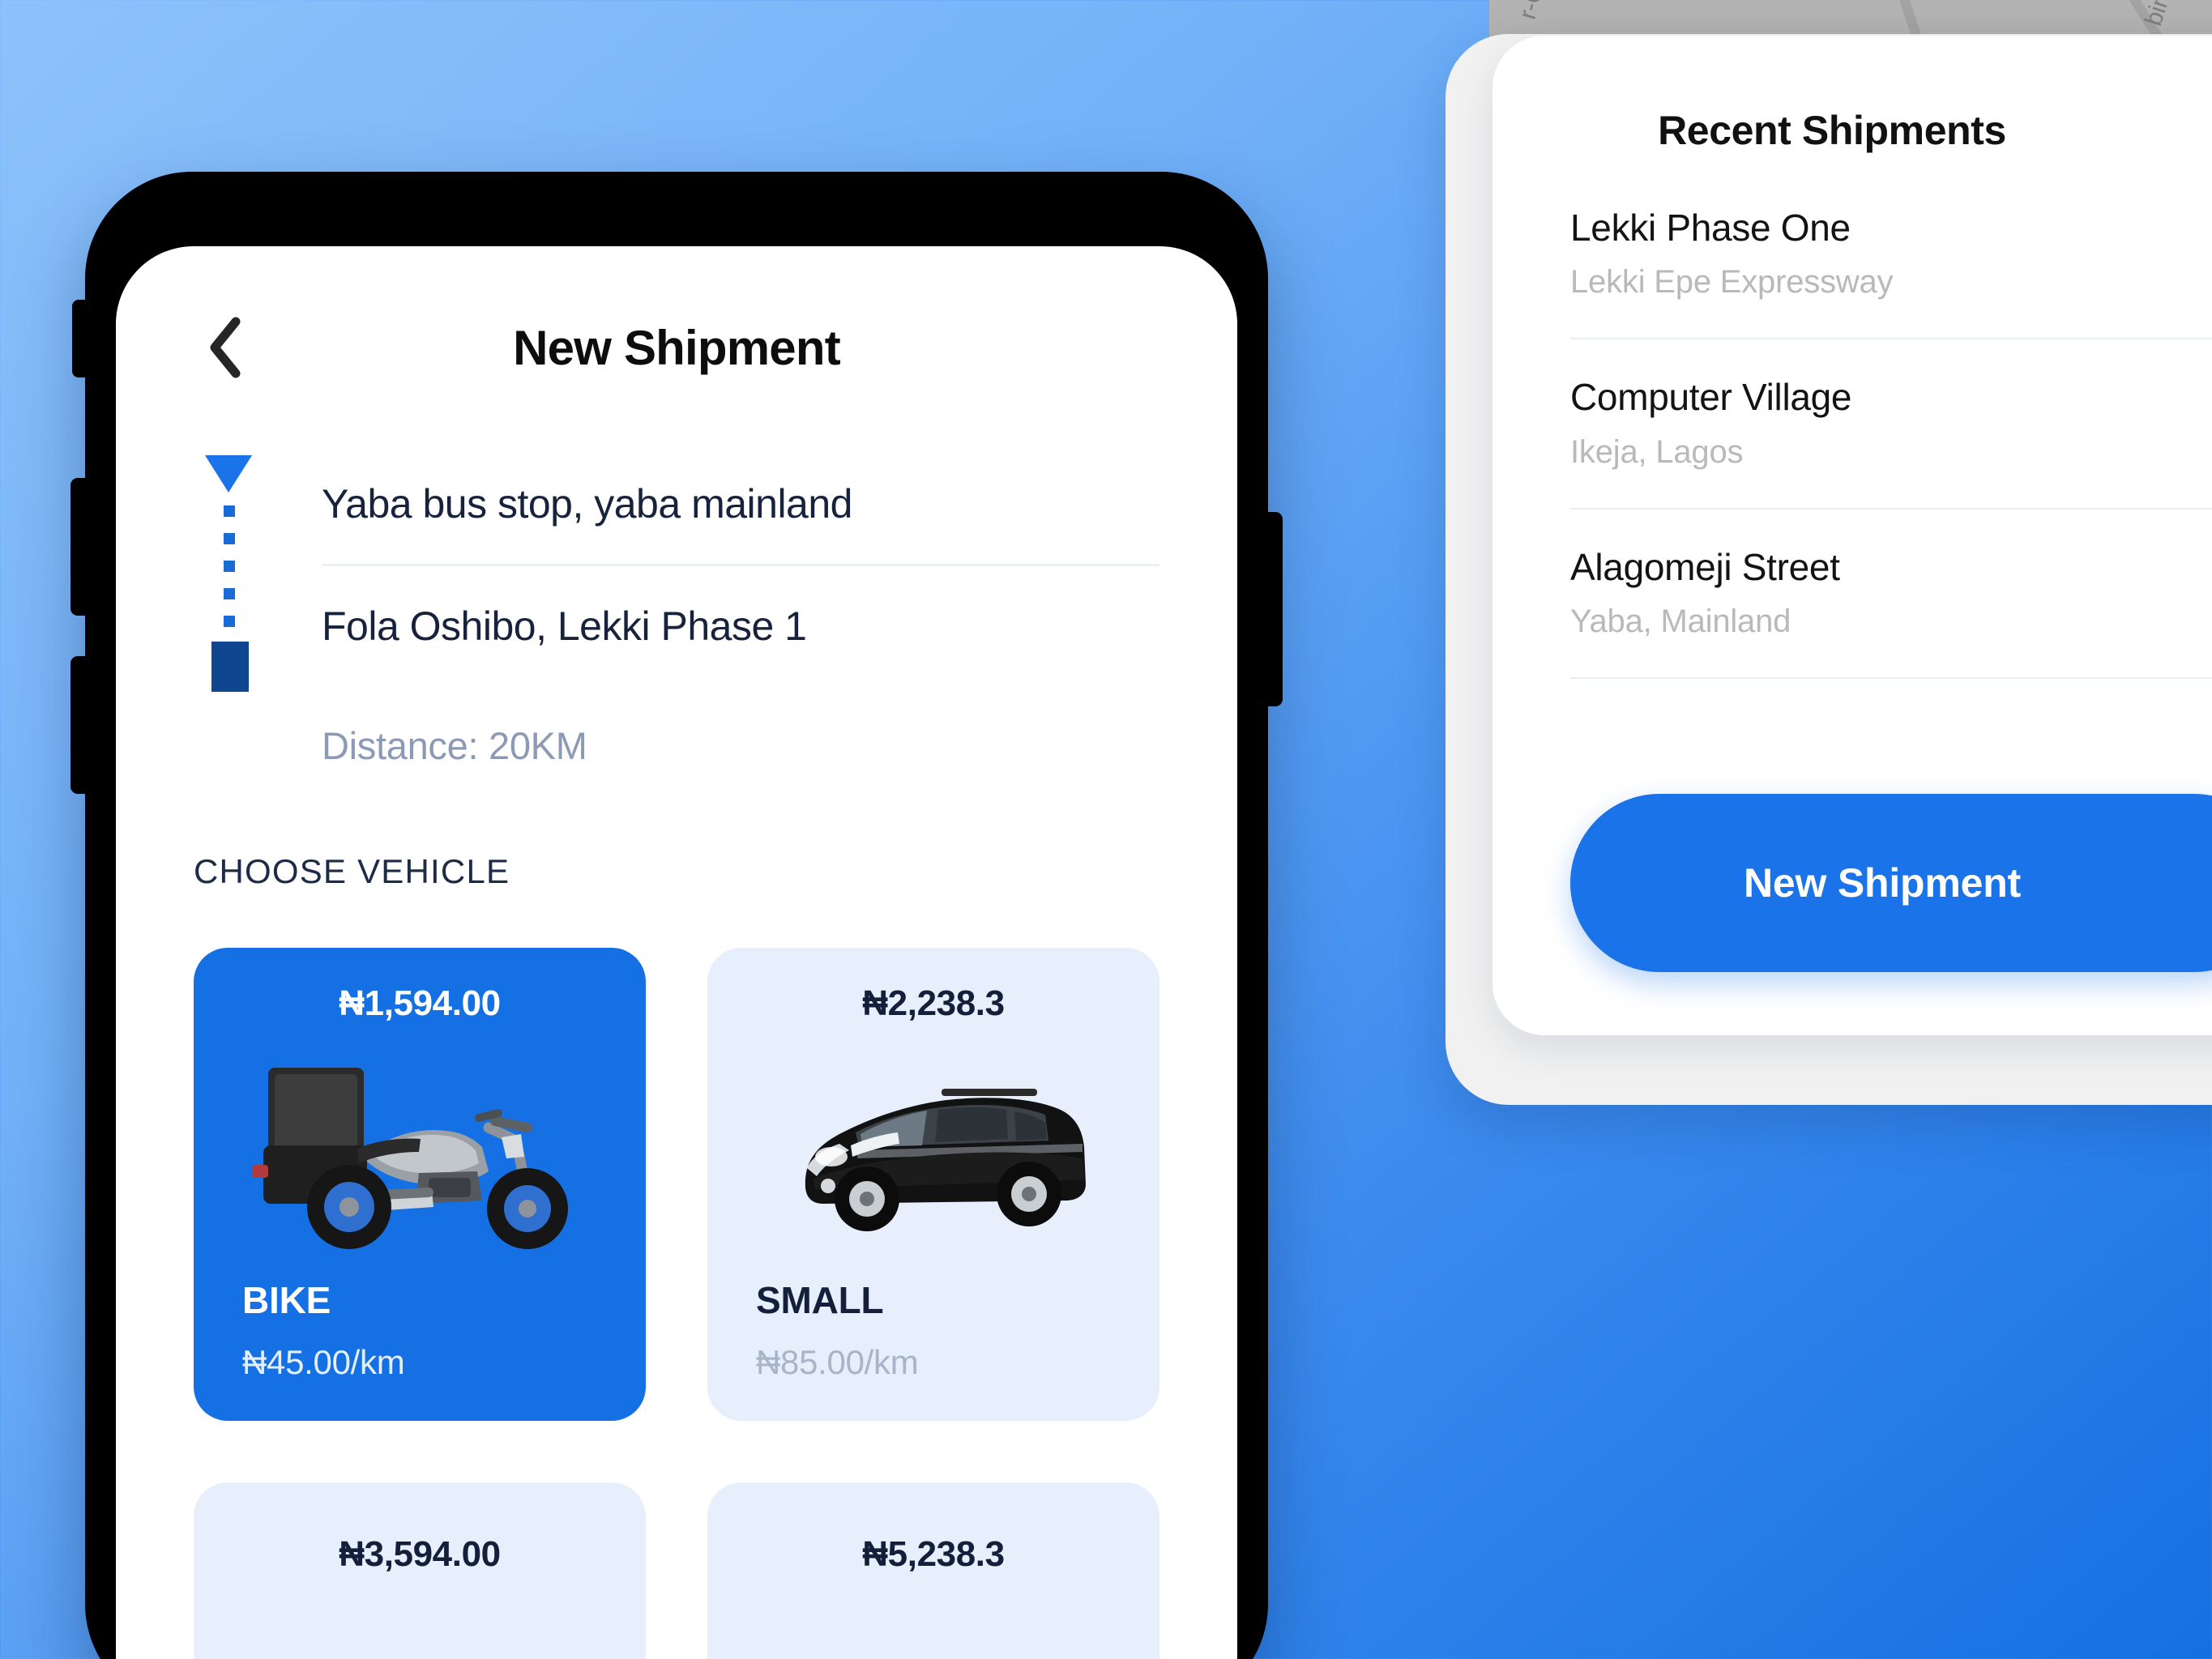 The height and width of the screenshot is (1659, 2212). What do you see at coordinates (229, 570) in the screenshot?
I see `route-dotted-line` at bounding box center [229, 570].